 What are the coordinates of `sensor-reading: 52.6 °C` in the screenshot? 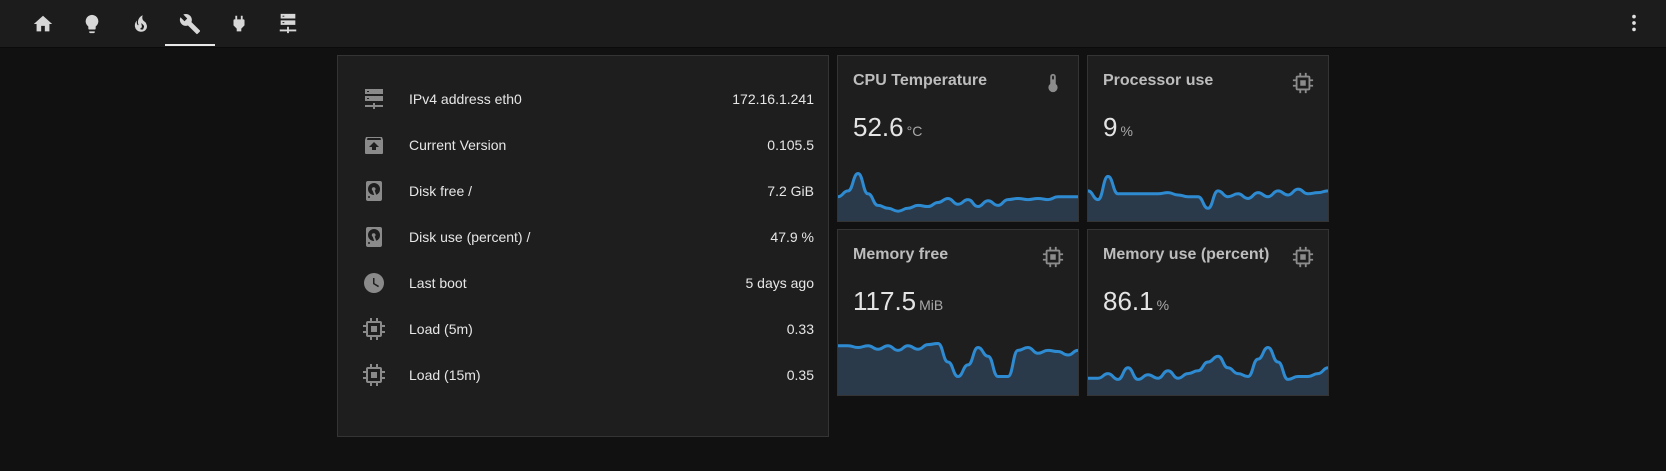 It's located at (887, 127).